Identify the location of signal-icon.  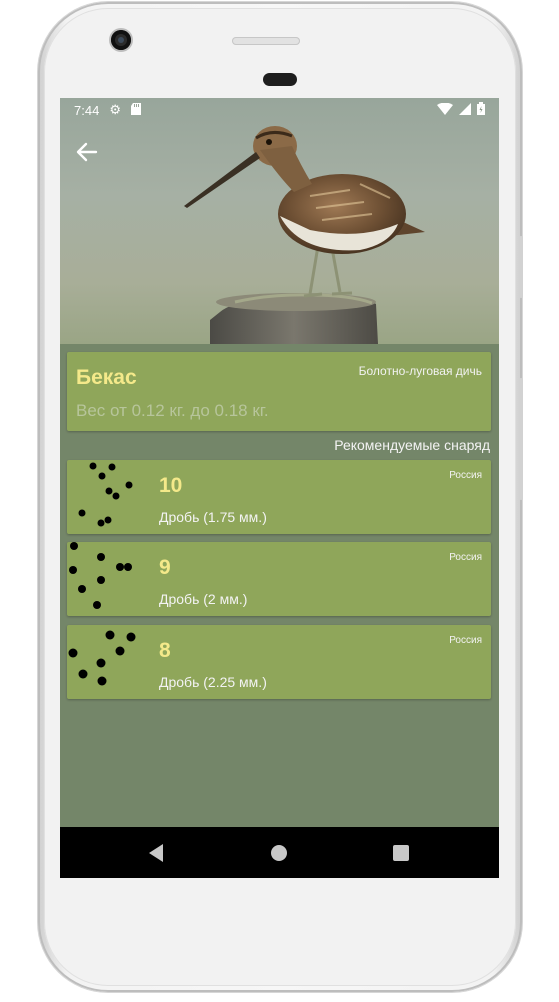
(465, 110).